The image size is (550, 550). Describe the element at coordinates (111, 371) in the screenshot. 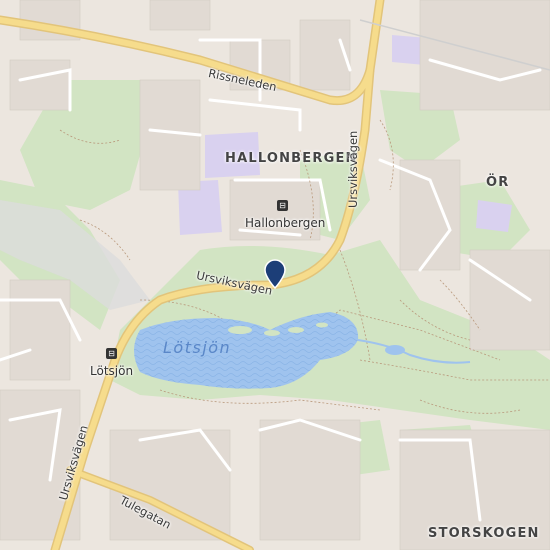

I see `station-label-lotsjon: Lötsjön` at that location.